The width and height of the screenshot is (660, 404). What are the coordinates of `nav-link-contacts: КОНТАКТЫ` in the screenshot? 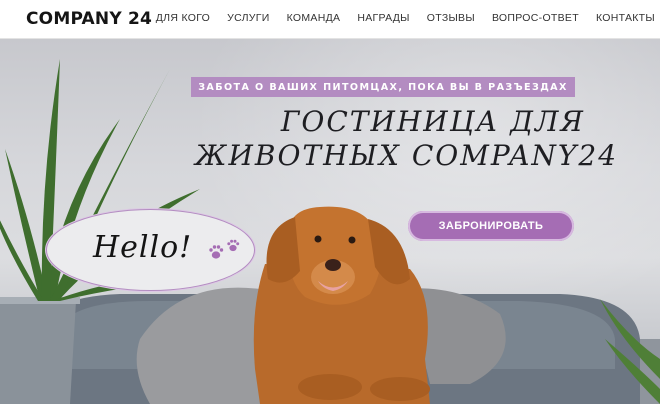 It's located at (625, 18).